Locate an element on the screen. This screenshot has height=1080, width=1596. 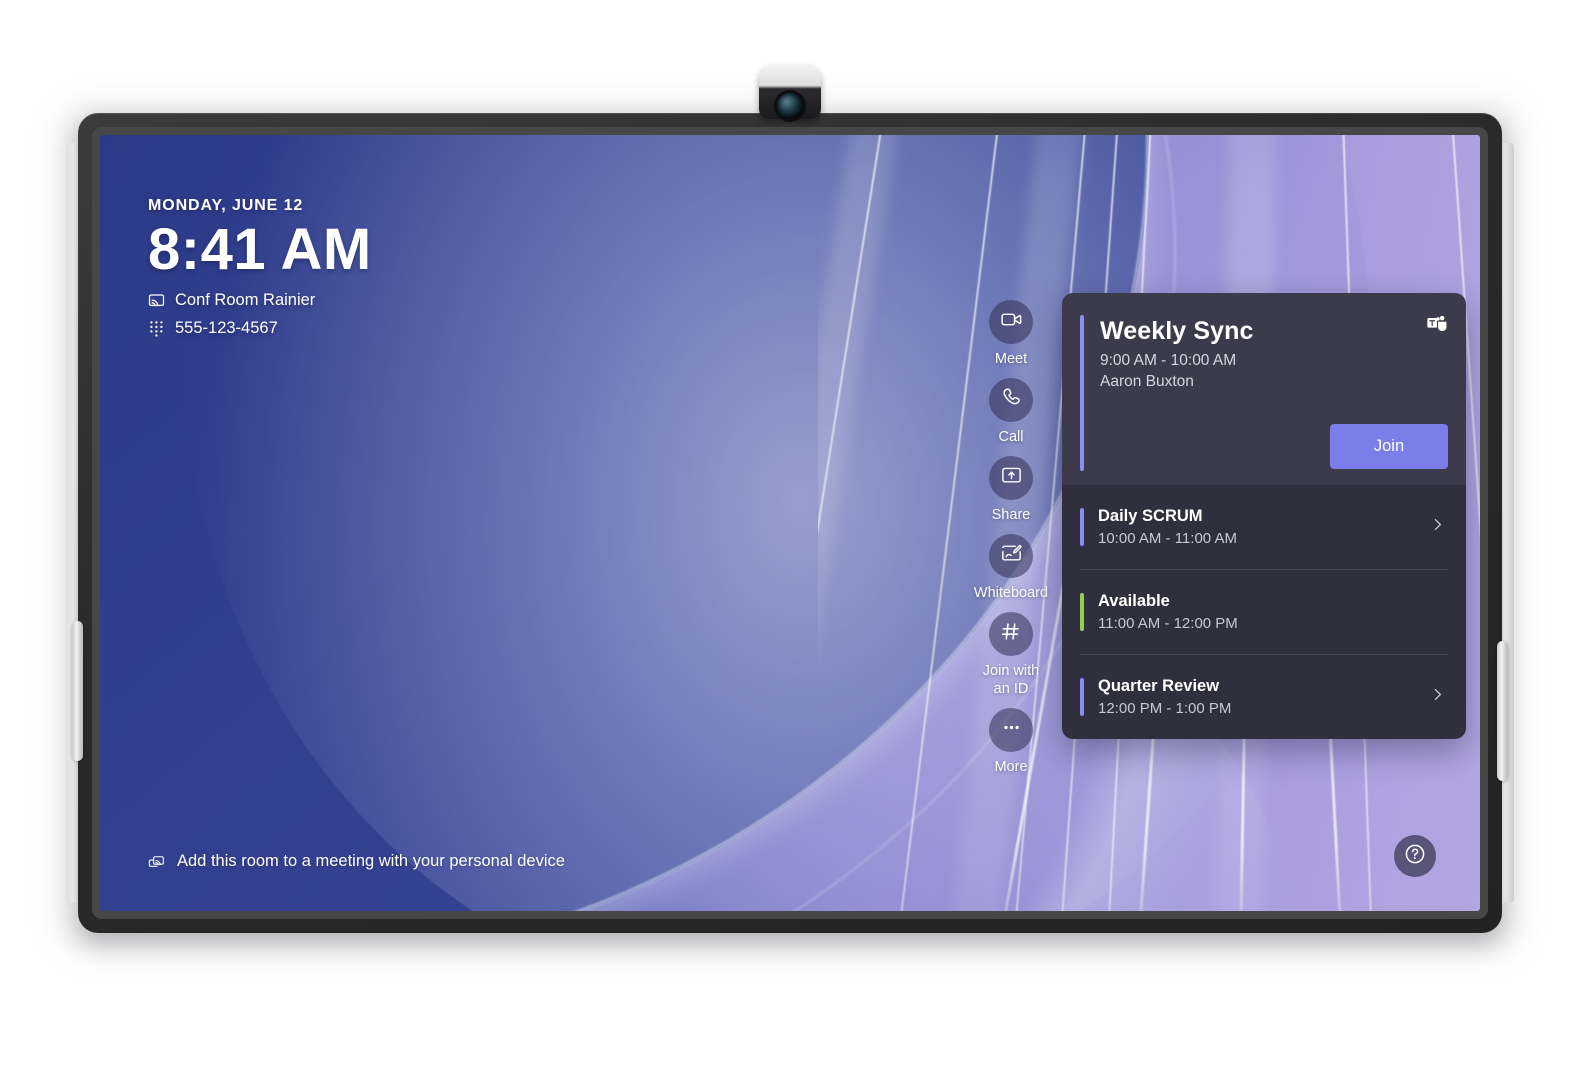
conference-camera-icon is located at coordinates (790, 92).